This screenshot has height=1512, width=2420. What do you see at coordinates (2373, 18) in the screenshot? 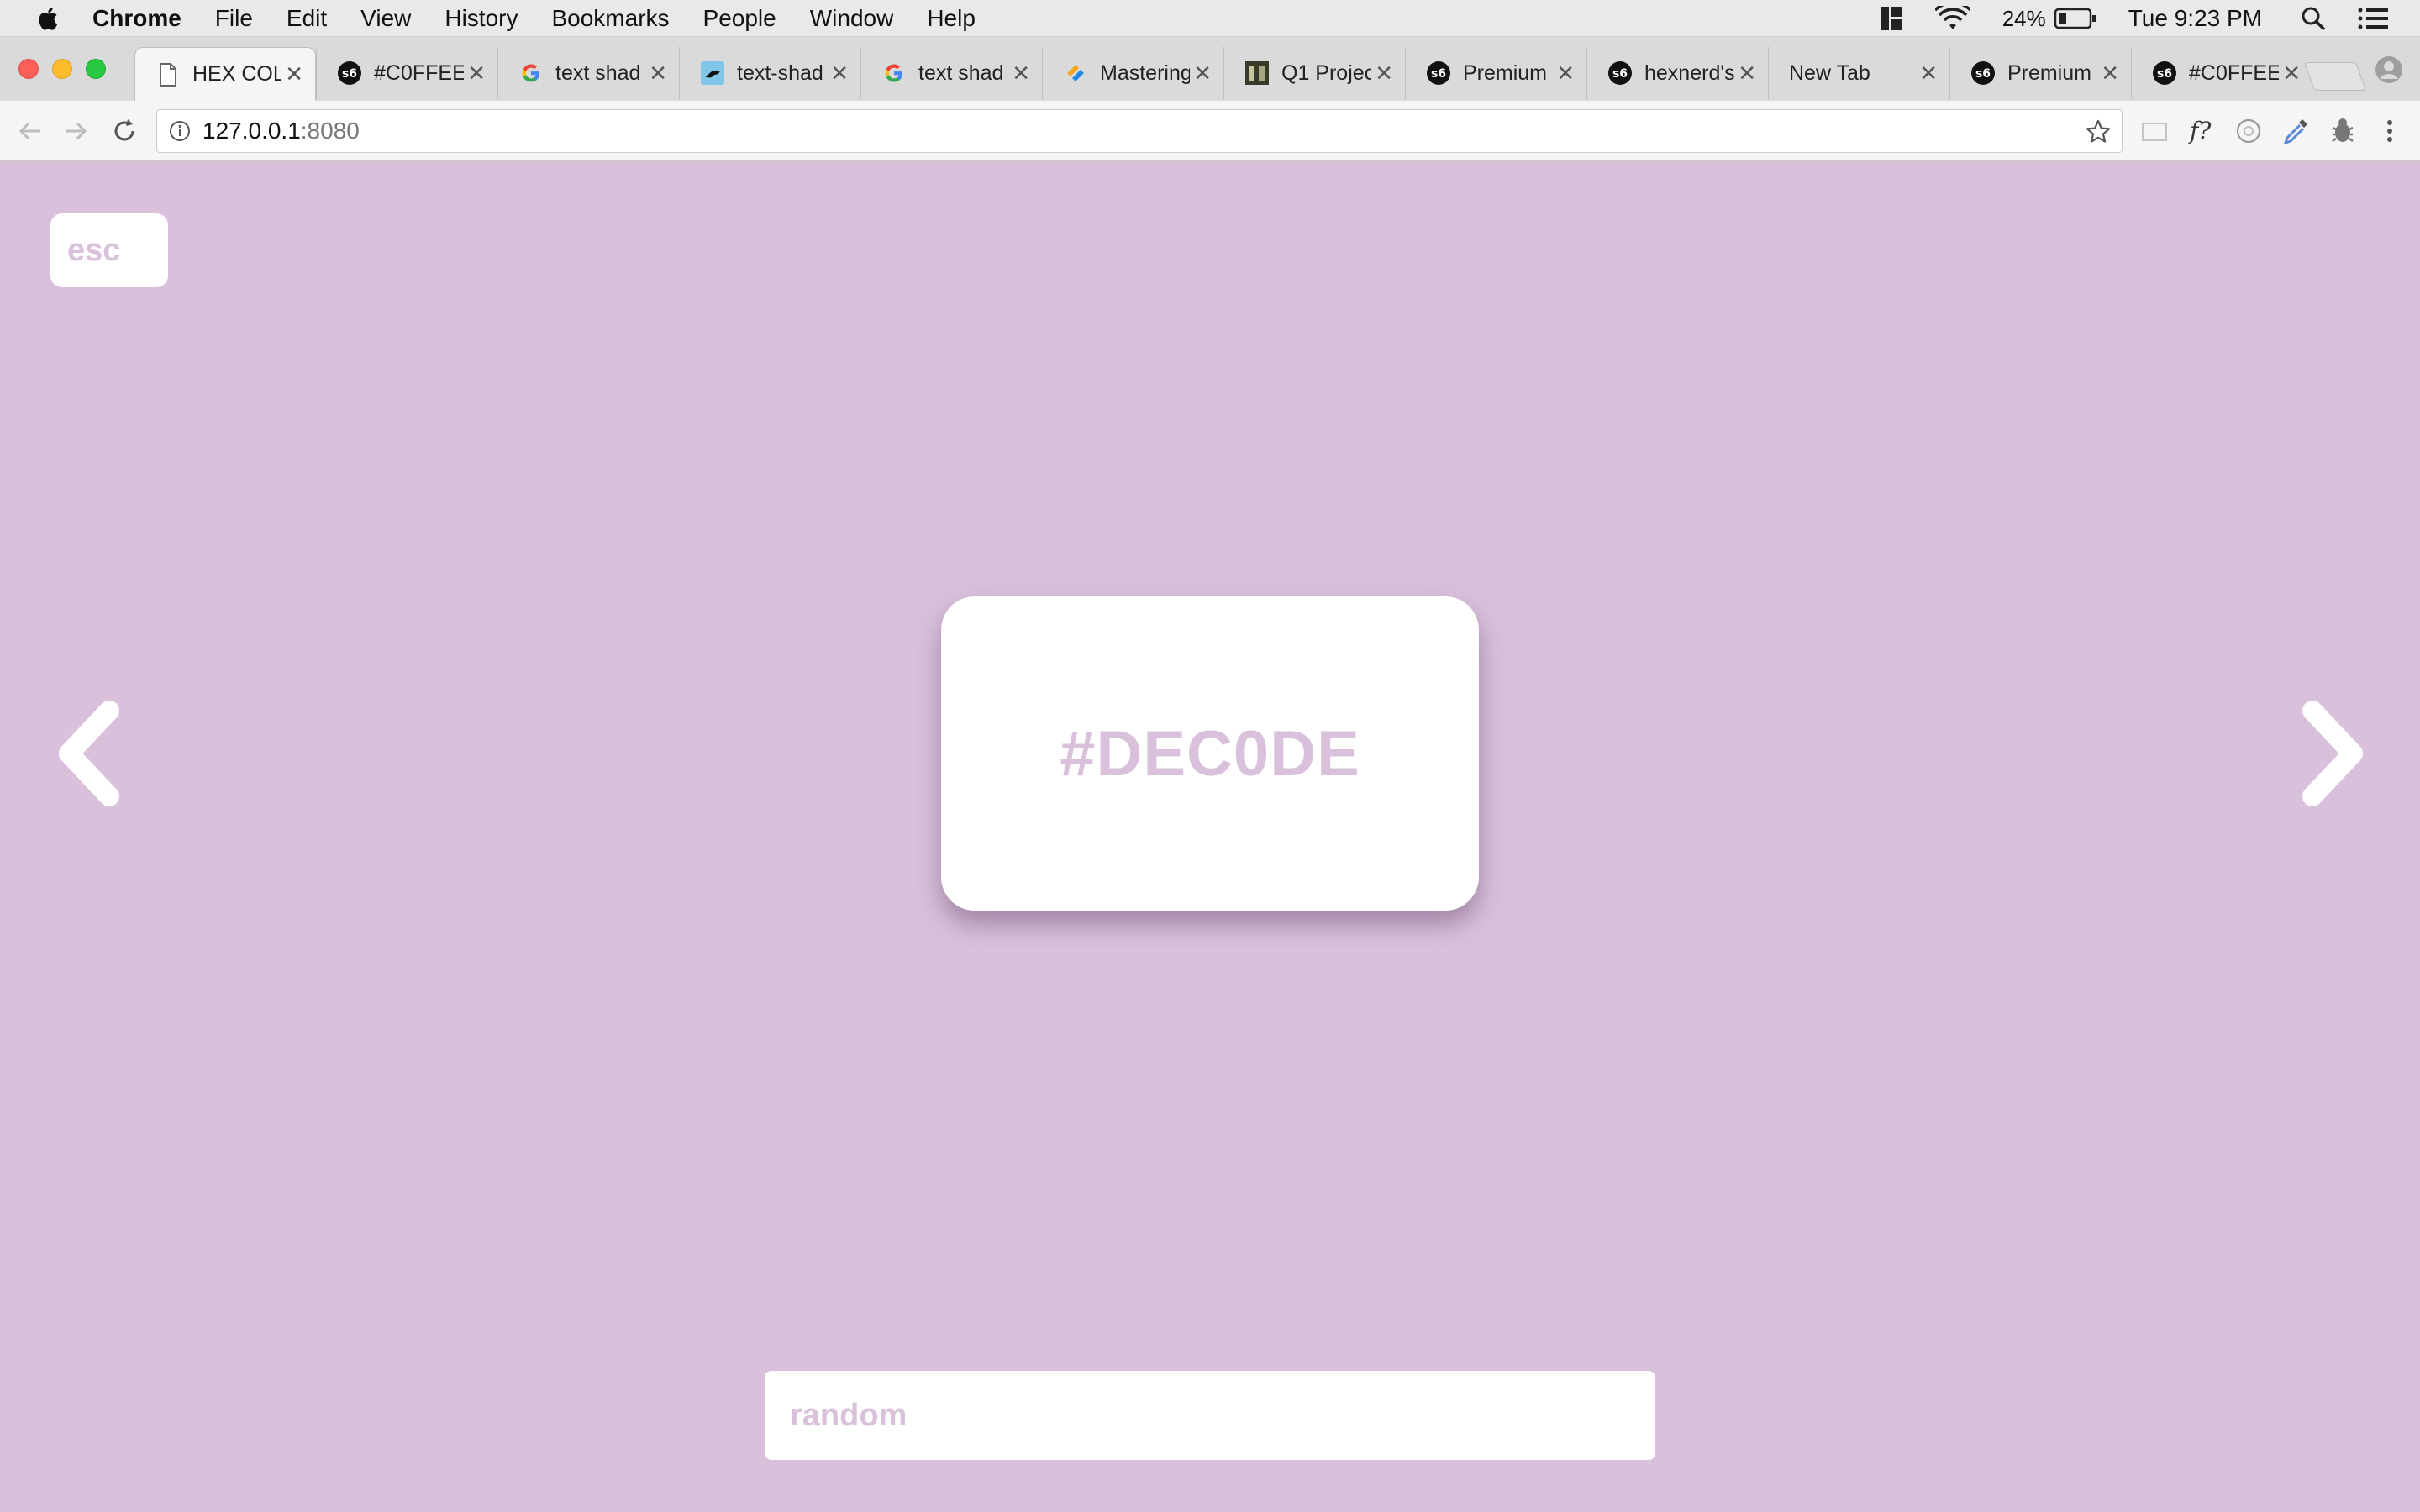
I see `notification-center-icon` at bounding box center [2373, 18].